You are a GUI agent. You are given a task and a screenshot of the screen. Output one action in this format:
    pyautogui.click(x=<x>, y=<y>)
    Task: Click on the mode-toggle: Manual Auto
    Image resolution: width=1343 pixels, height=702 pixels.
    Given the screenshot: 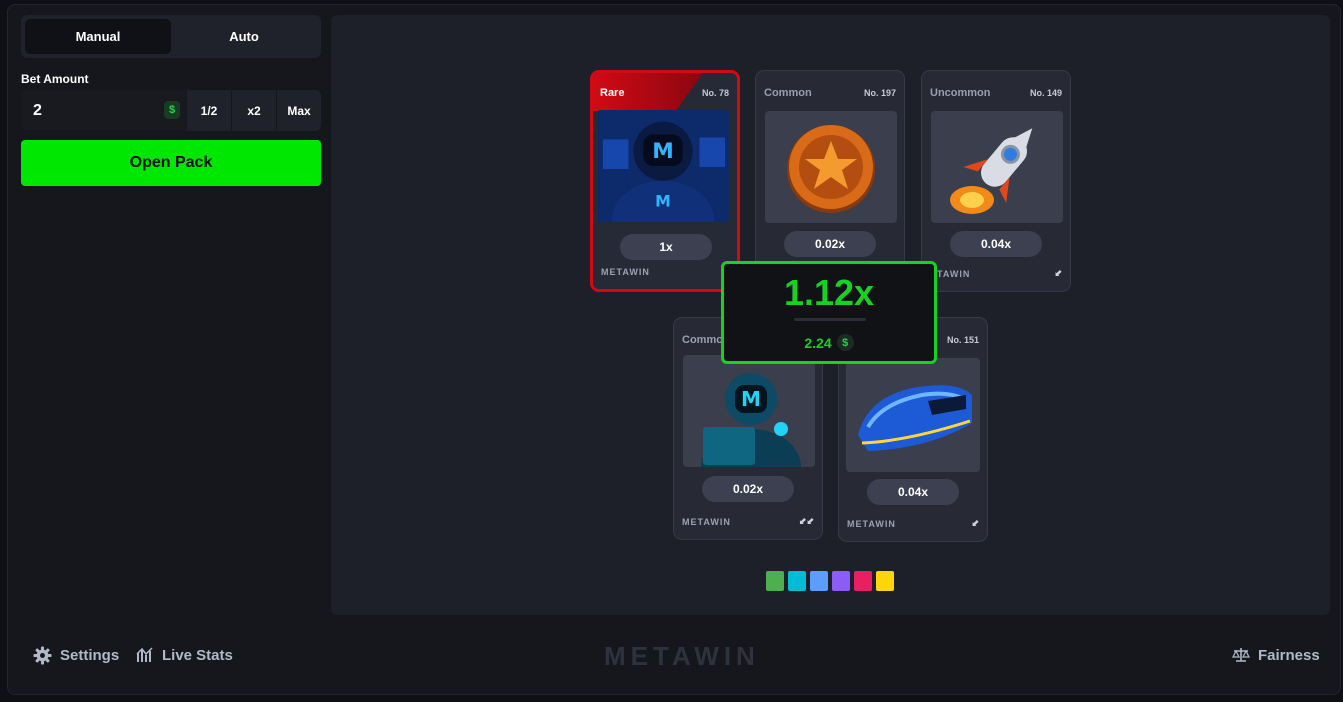 What is the action you would take?
    pyautogui.click(x=171, y=36)
    